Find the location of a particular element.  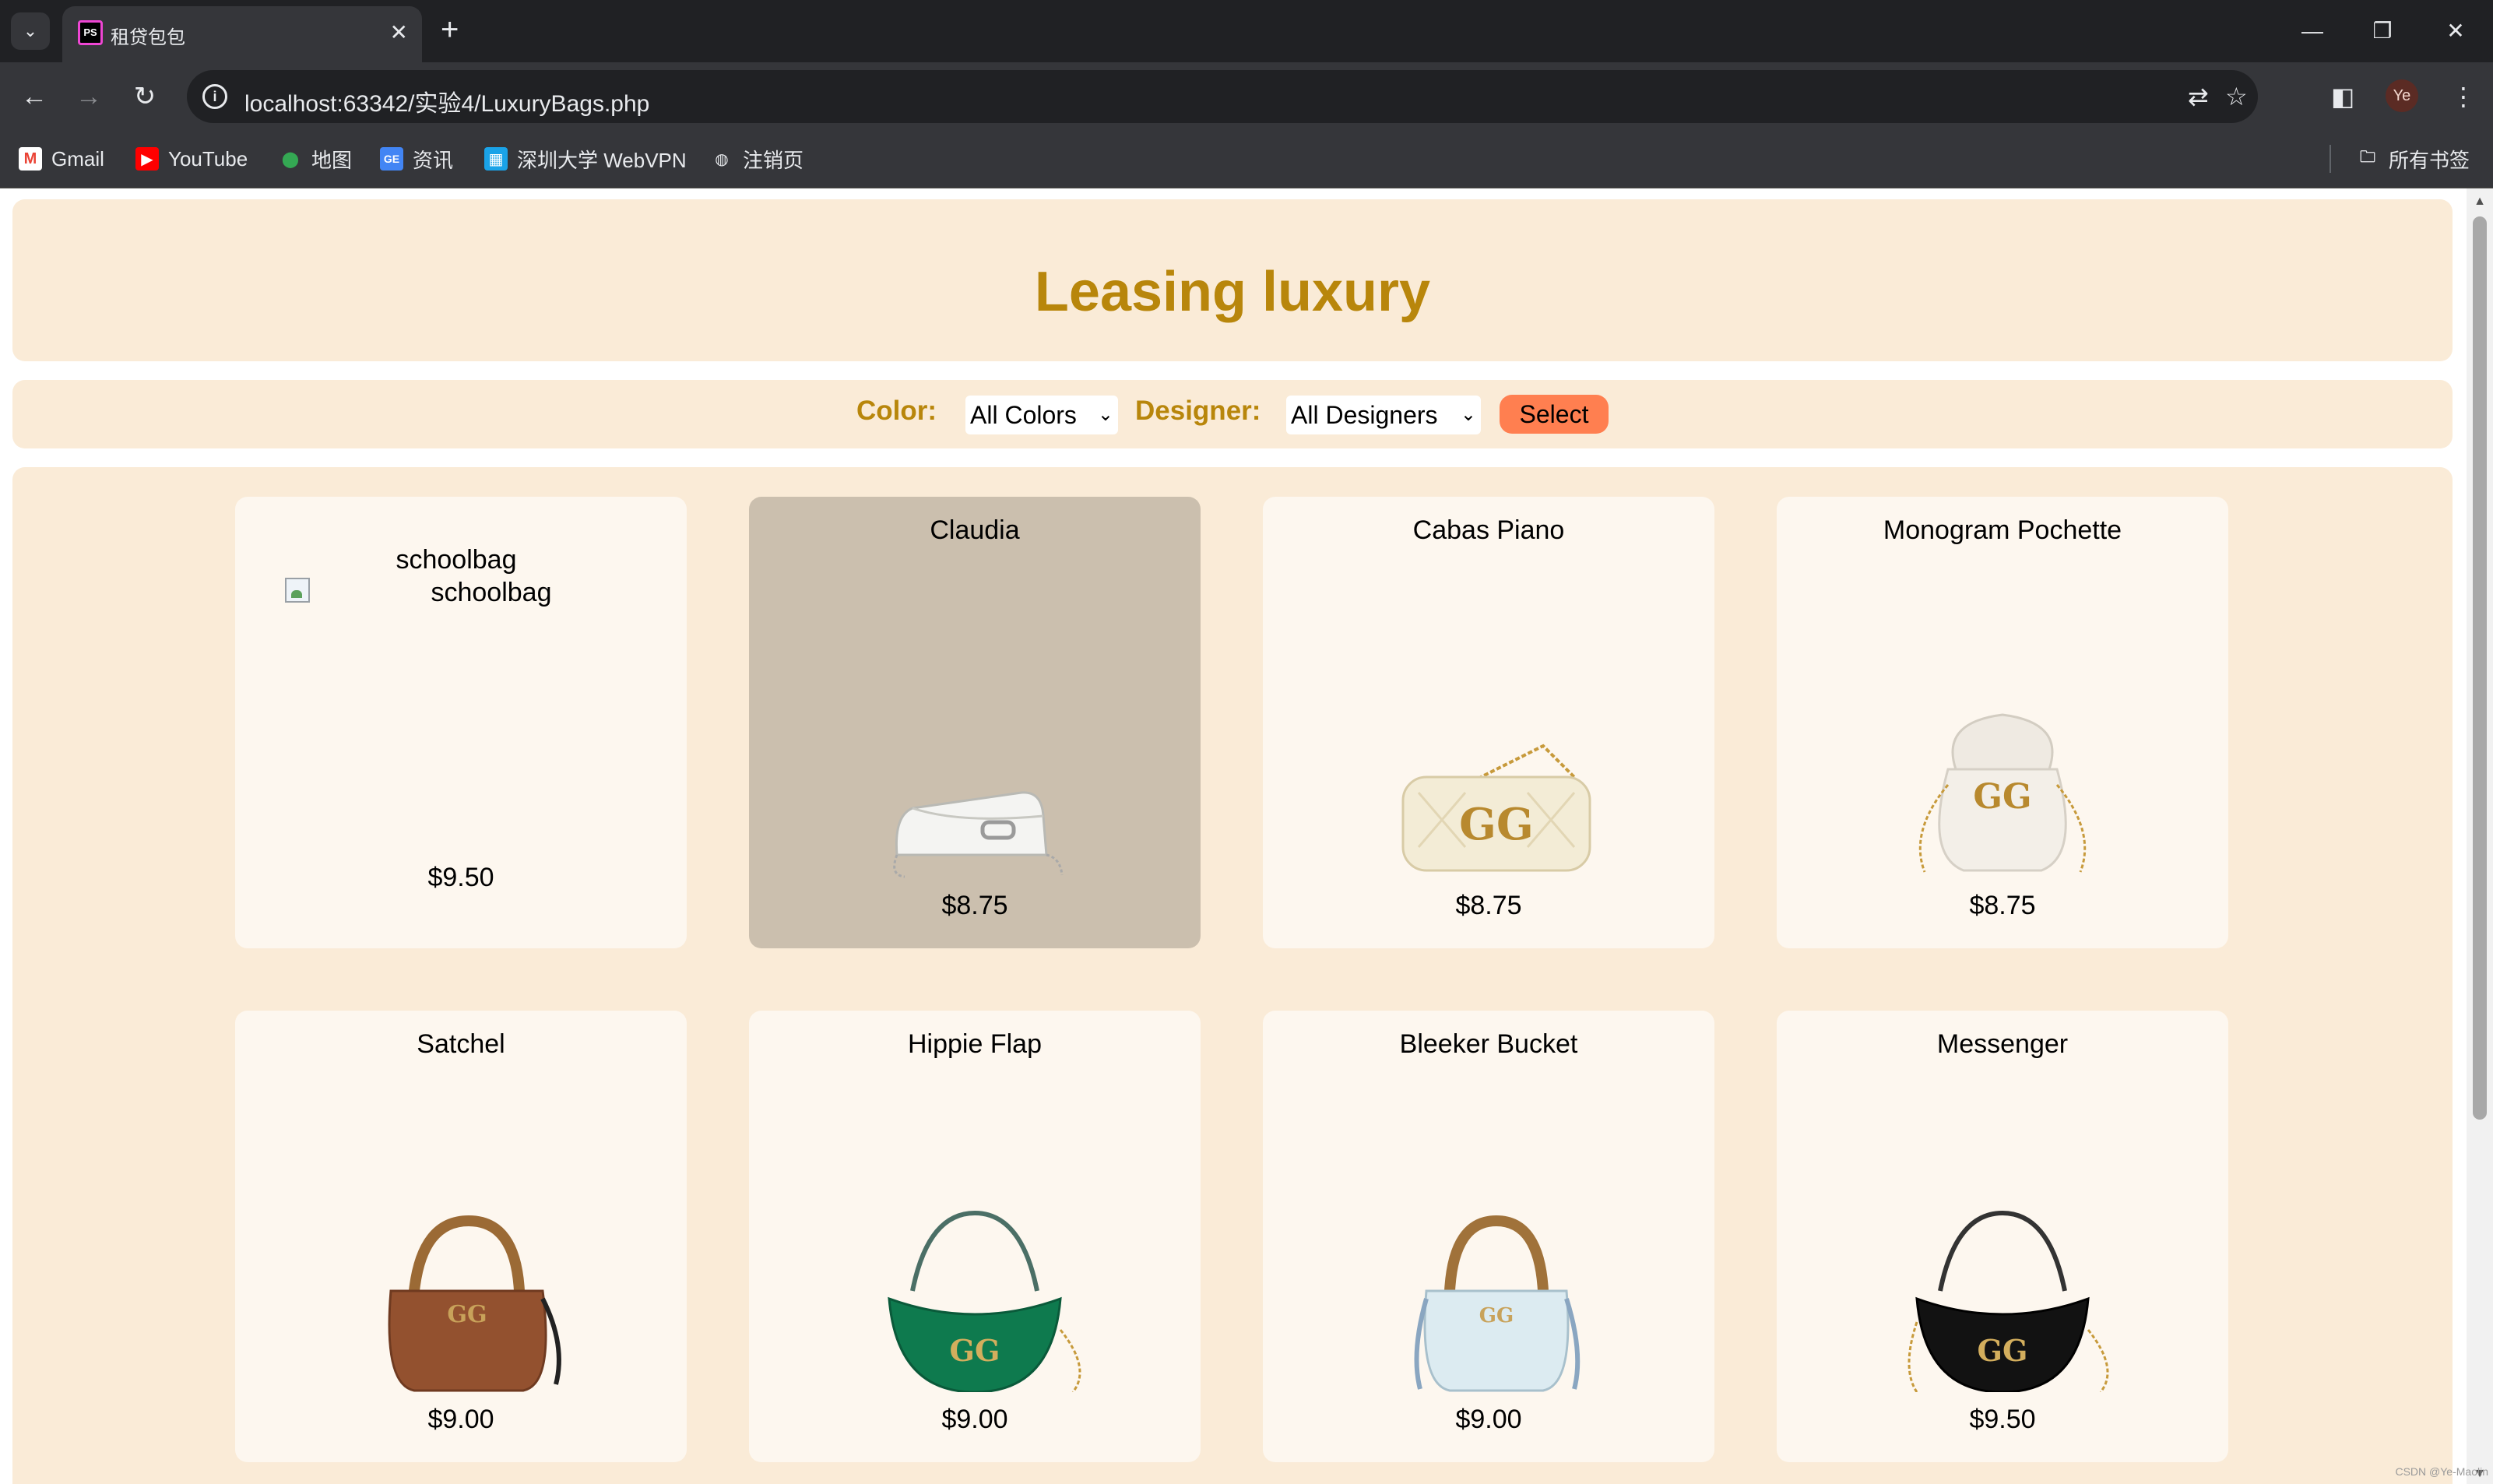

broken-image: schoolbag schoolbag is located at coordinates (457, 576).